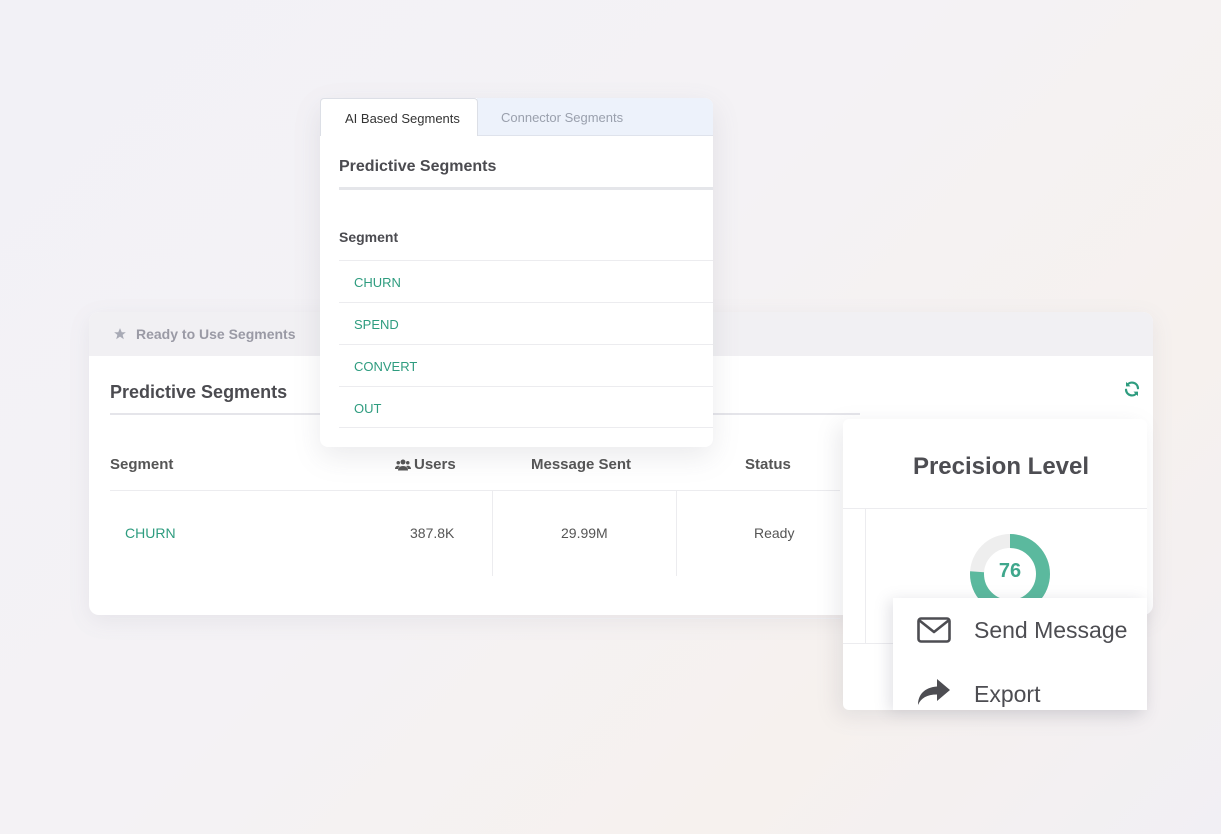 The height and width of the screenshot is (834, 1221). I want to click on segment-item-spend: SPEND, so click(526, 323).